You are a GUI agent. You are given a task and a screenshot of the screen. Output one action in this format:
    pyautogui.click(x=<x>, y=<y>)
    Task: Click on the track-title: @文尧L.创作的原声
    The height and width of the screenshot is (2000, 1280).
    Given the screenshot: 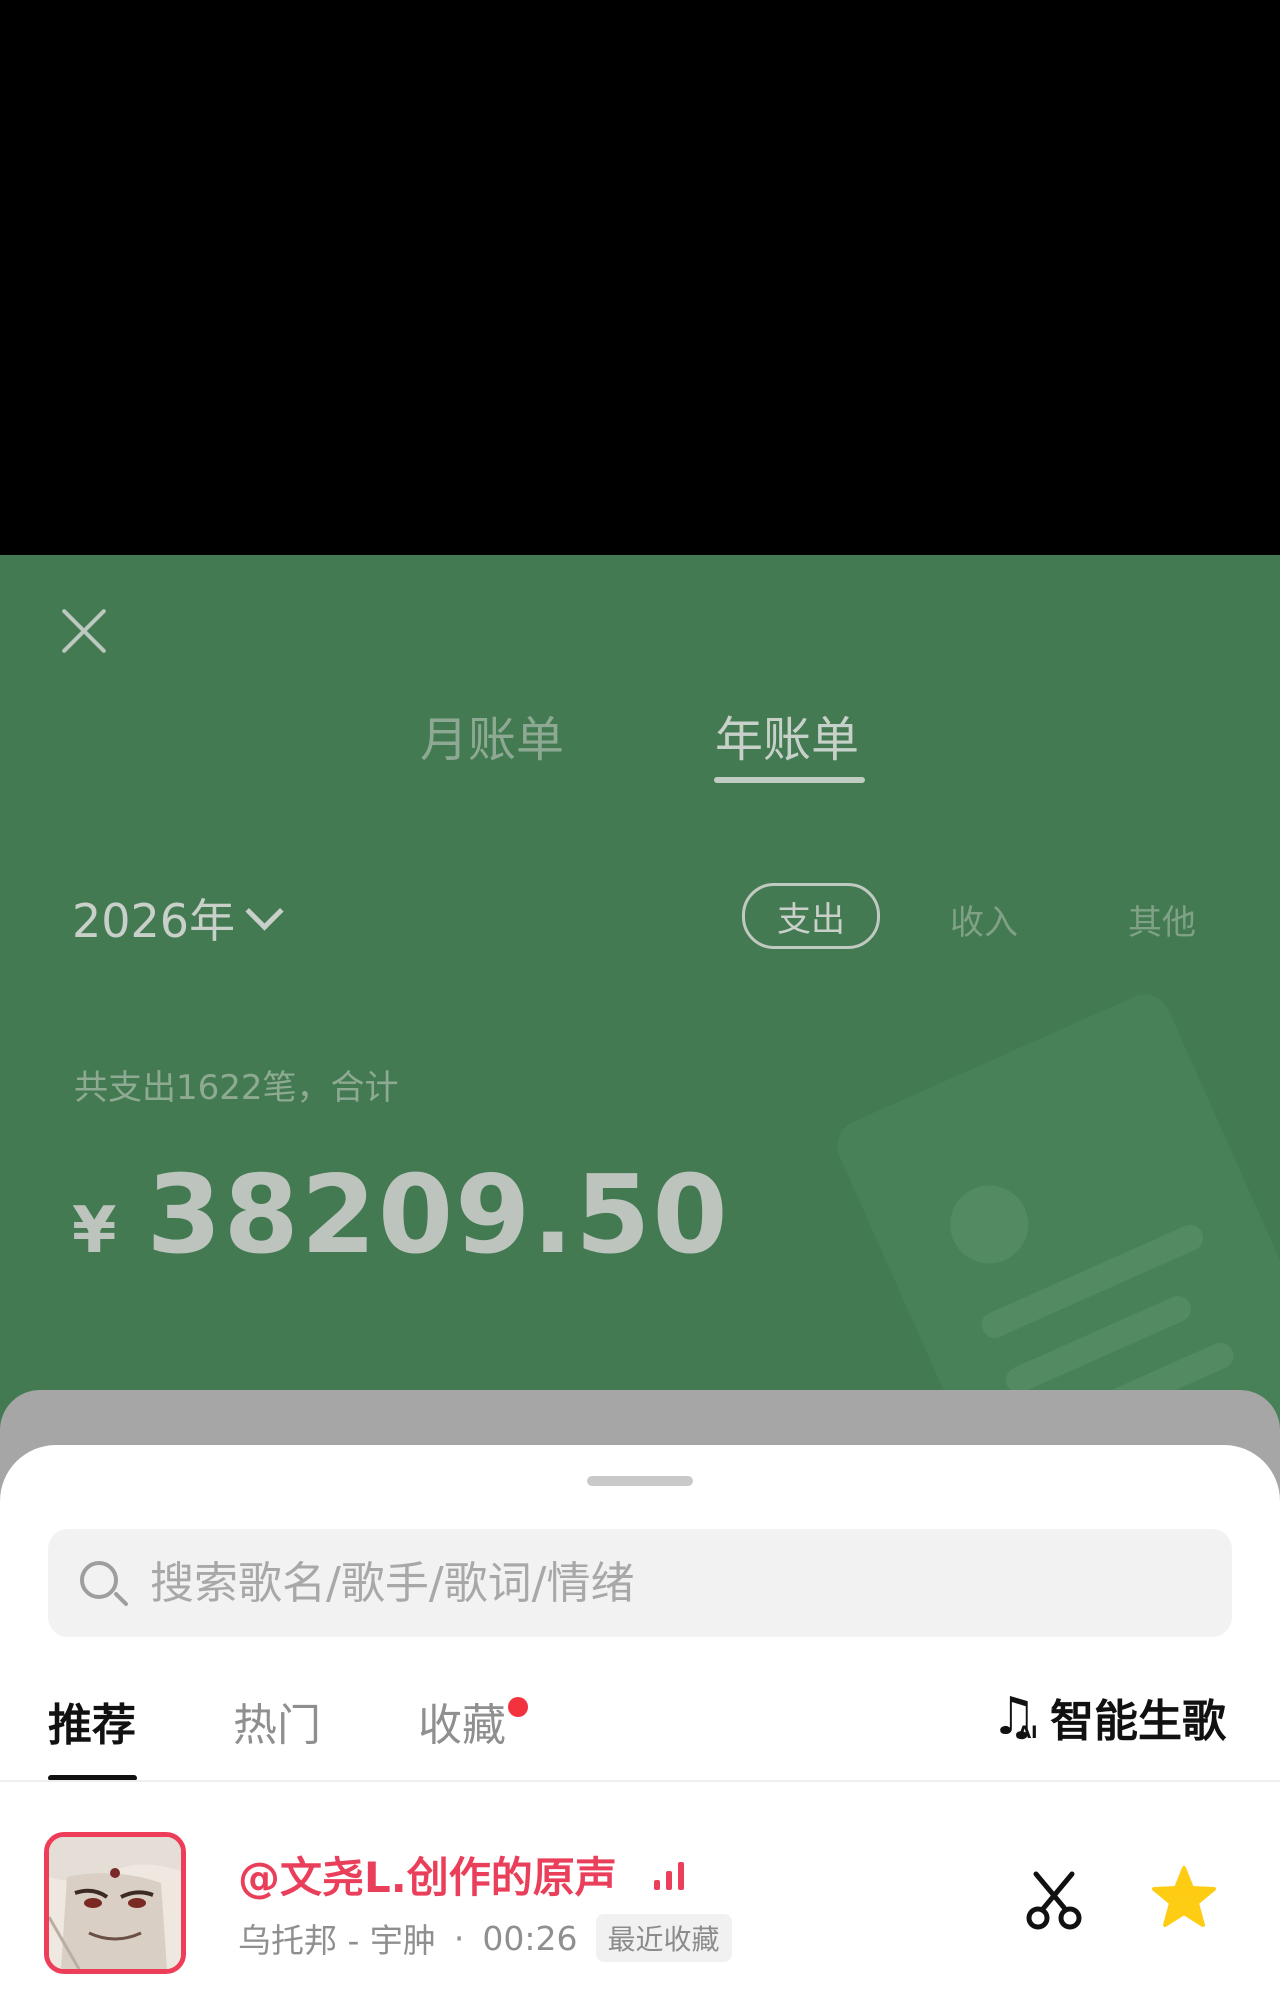 What is the action you would take?
    pyautogui.click(x=427, y=1877)
    